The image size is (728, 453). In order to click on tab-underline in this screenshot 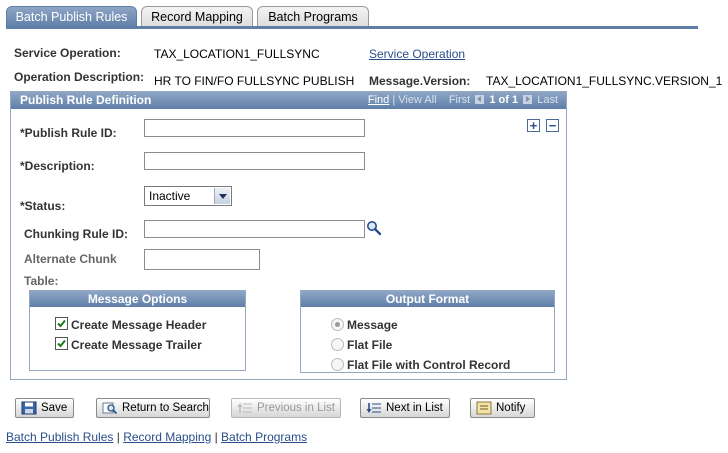, I will do `click(352, 27)`.